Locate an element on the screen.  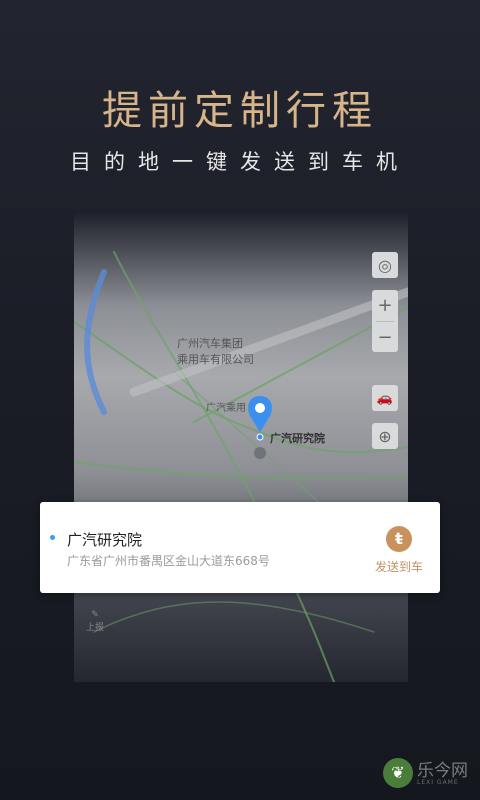
promo-subline: 目的地一键发送到车机 is located at coordinates (240, 162).